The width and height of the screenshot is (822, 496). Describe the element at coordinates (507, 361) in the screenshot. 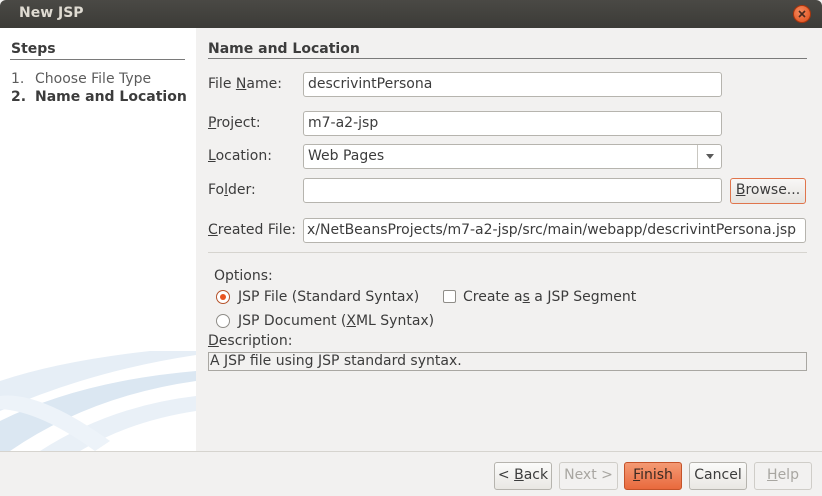

I see `description-text: A JSP file using JSP standard syntax.` at that location.